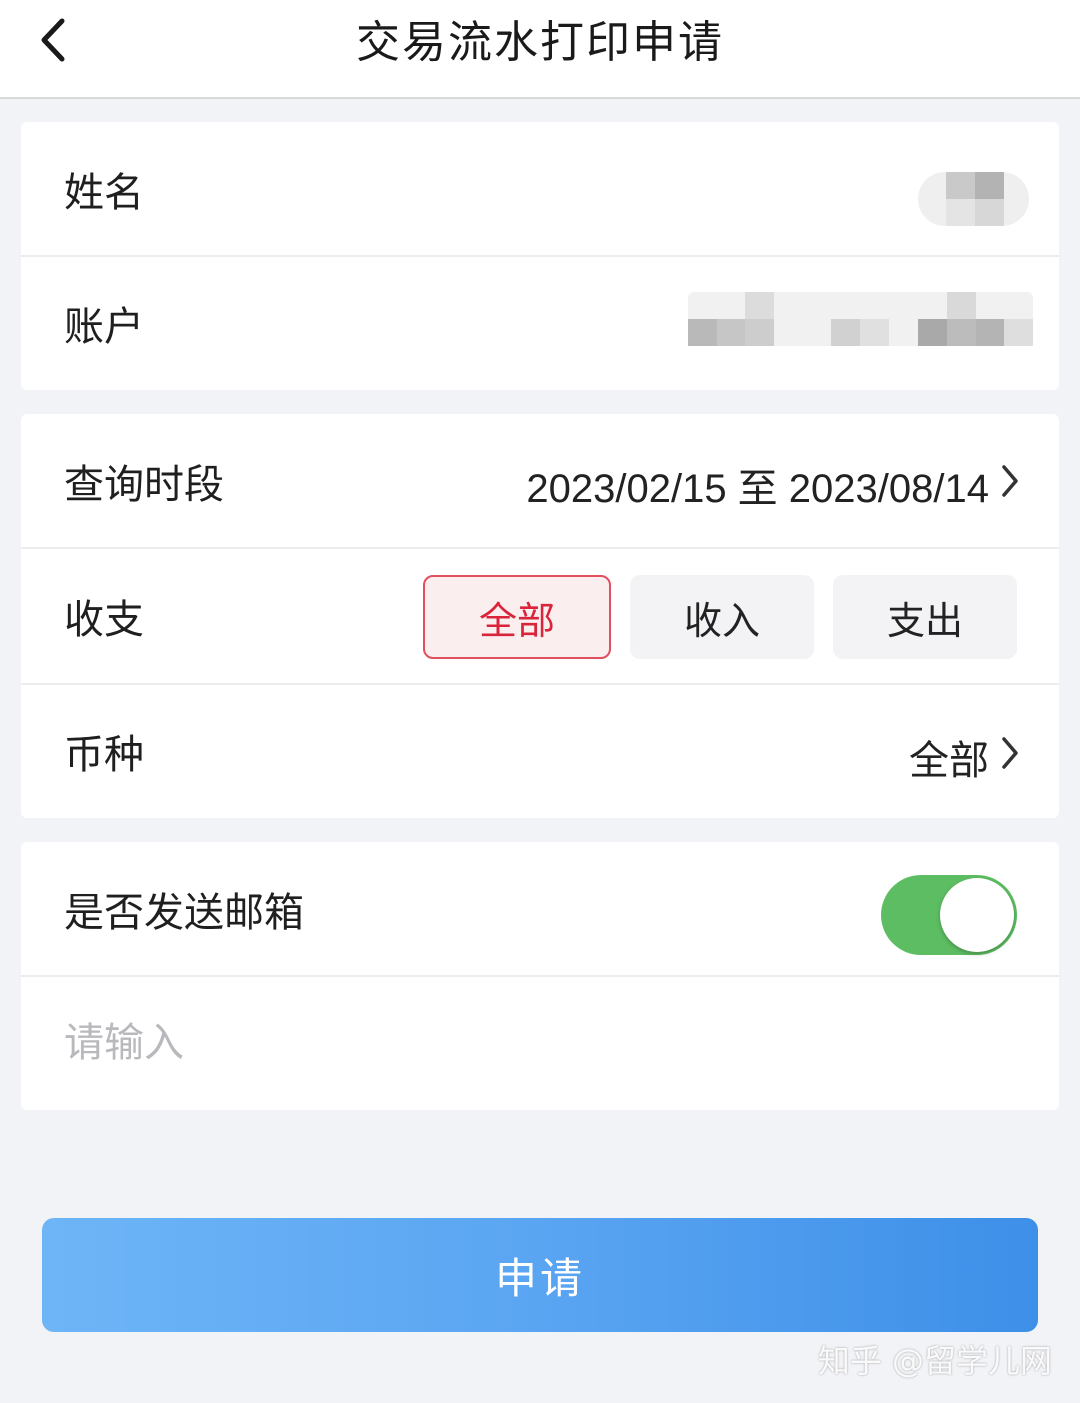  Describe the element at coordinates (104, 755) in the screenshot. I see `currency-label: 币种` at that location.